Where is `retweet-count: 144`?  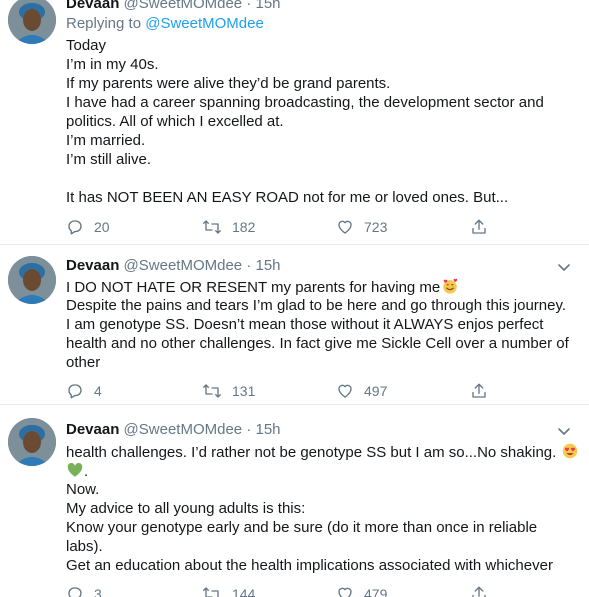
retweet-count: 144 is located at coordinates (244, 591).